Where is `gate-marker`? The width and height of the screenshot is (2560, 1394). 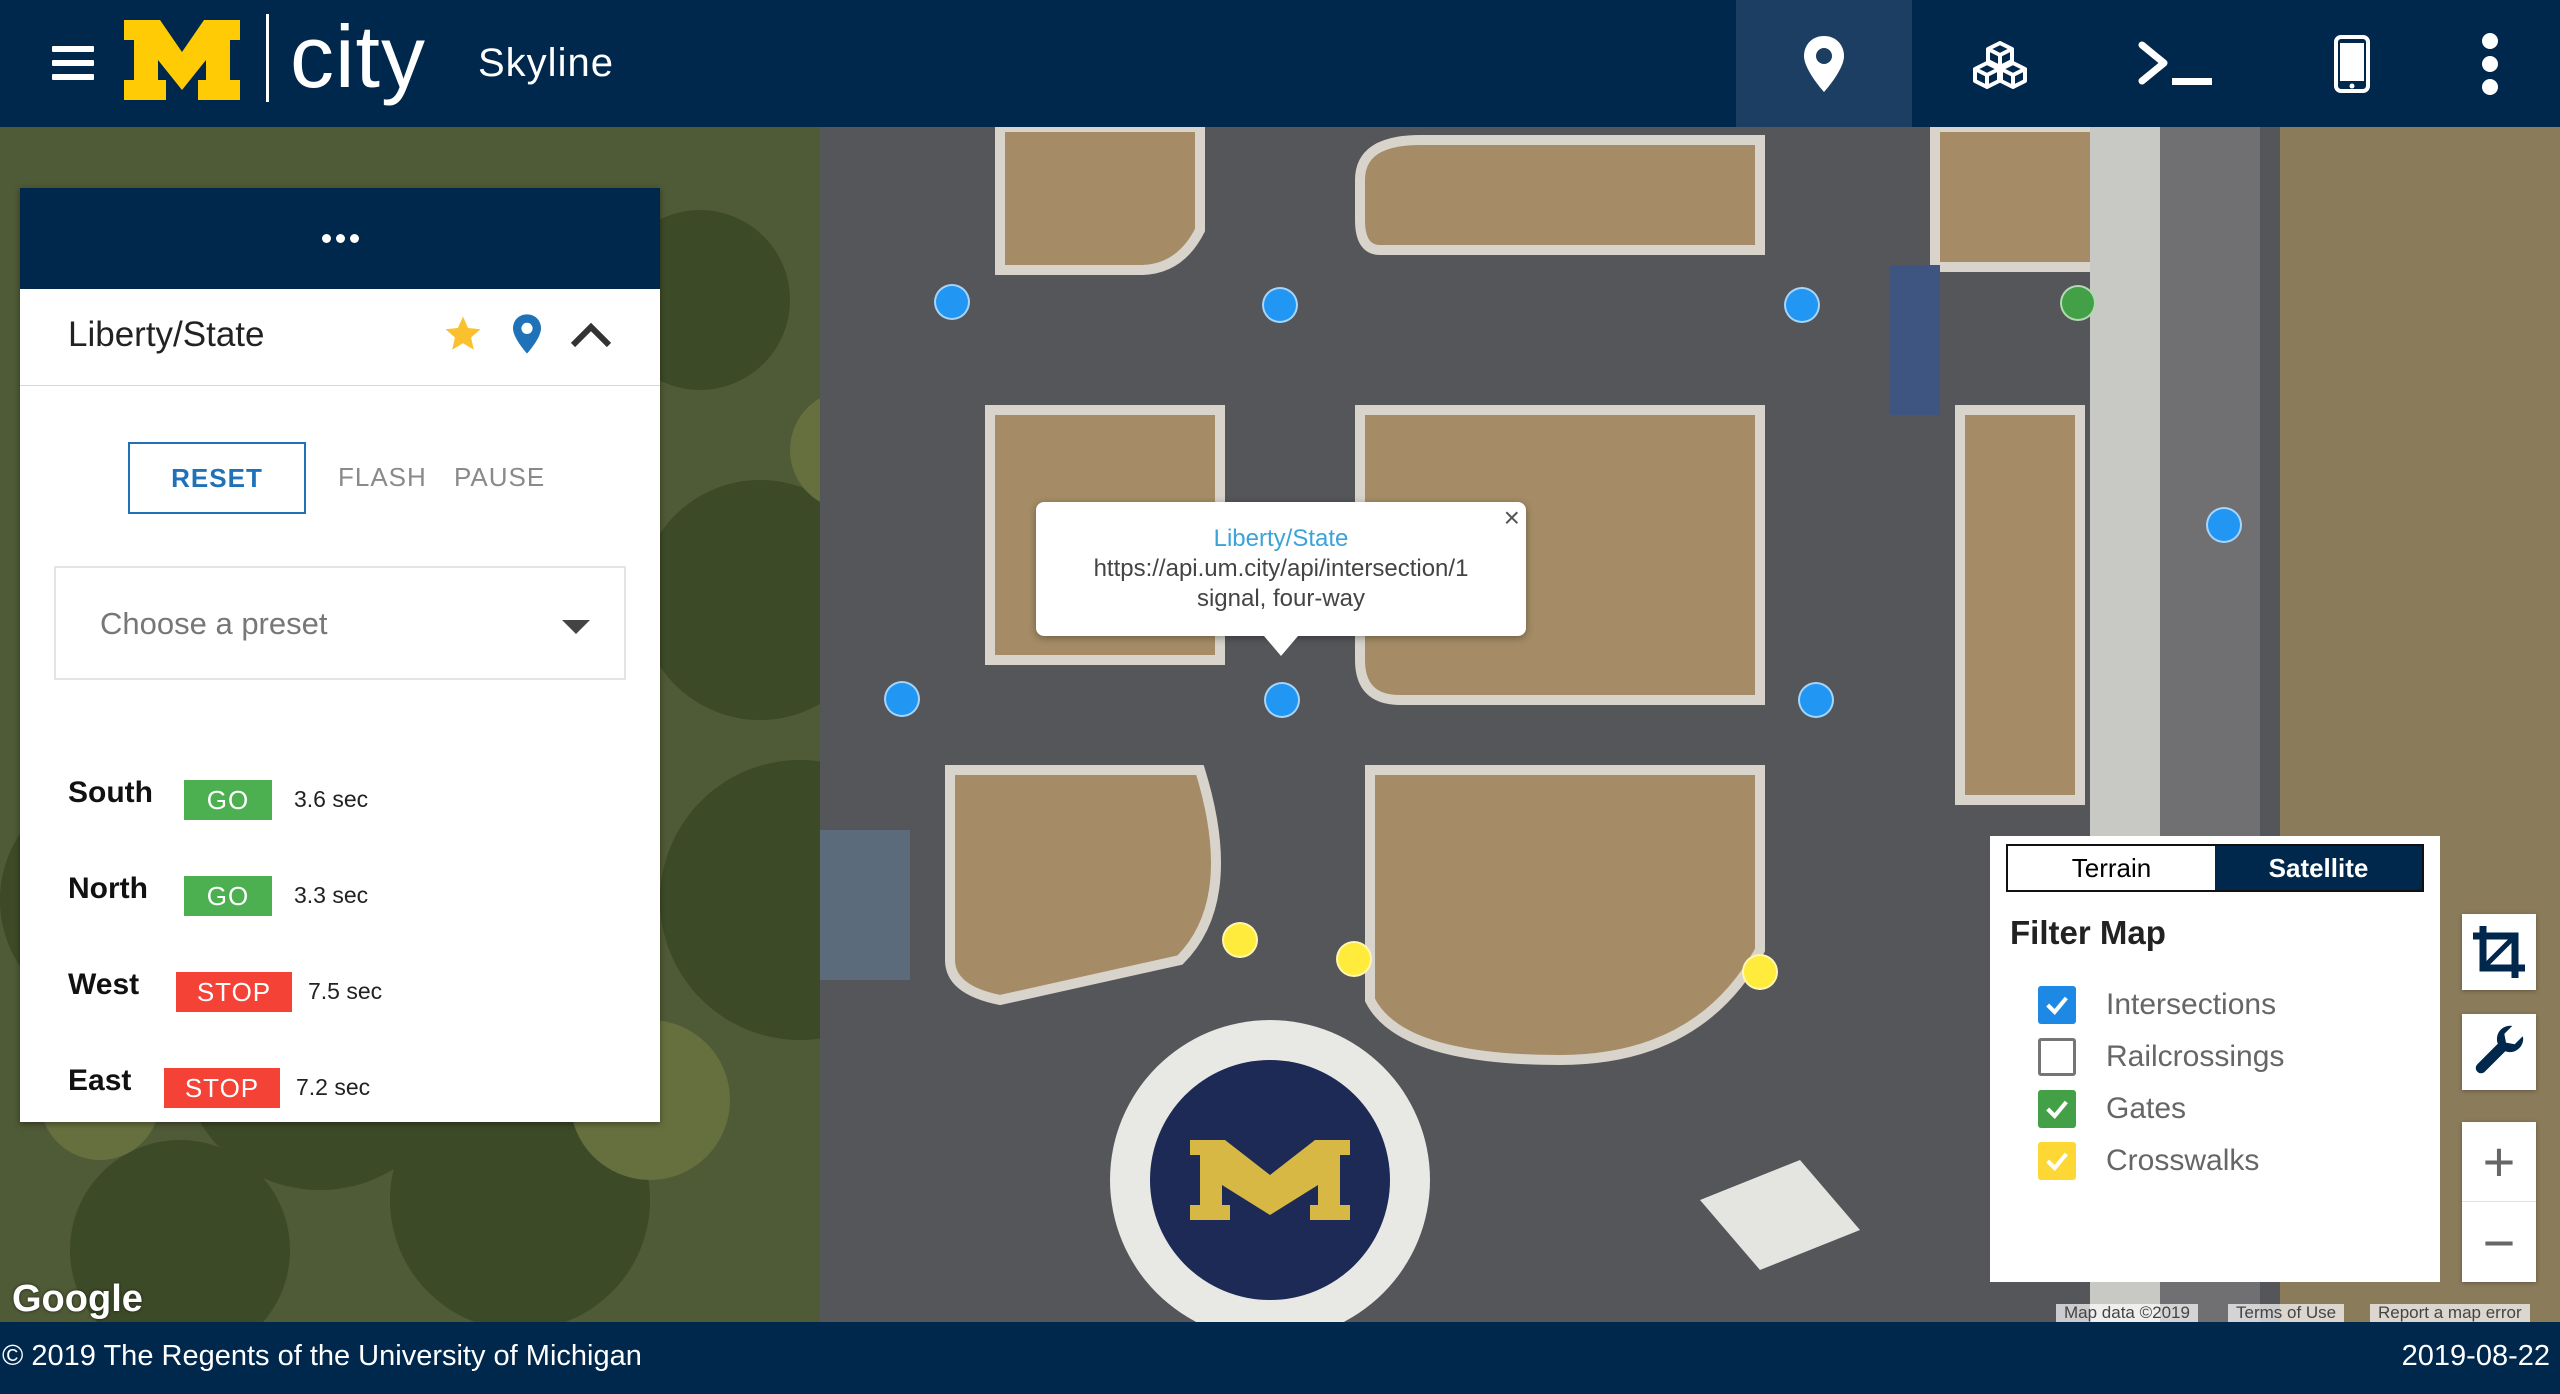 gate-marker is located at coordinates (2078, 303).